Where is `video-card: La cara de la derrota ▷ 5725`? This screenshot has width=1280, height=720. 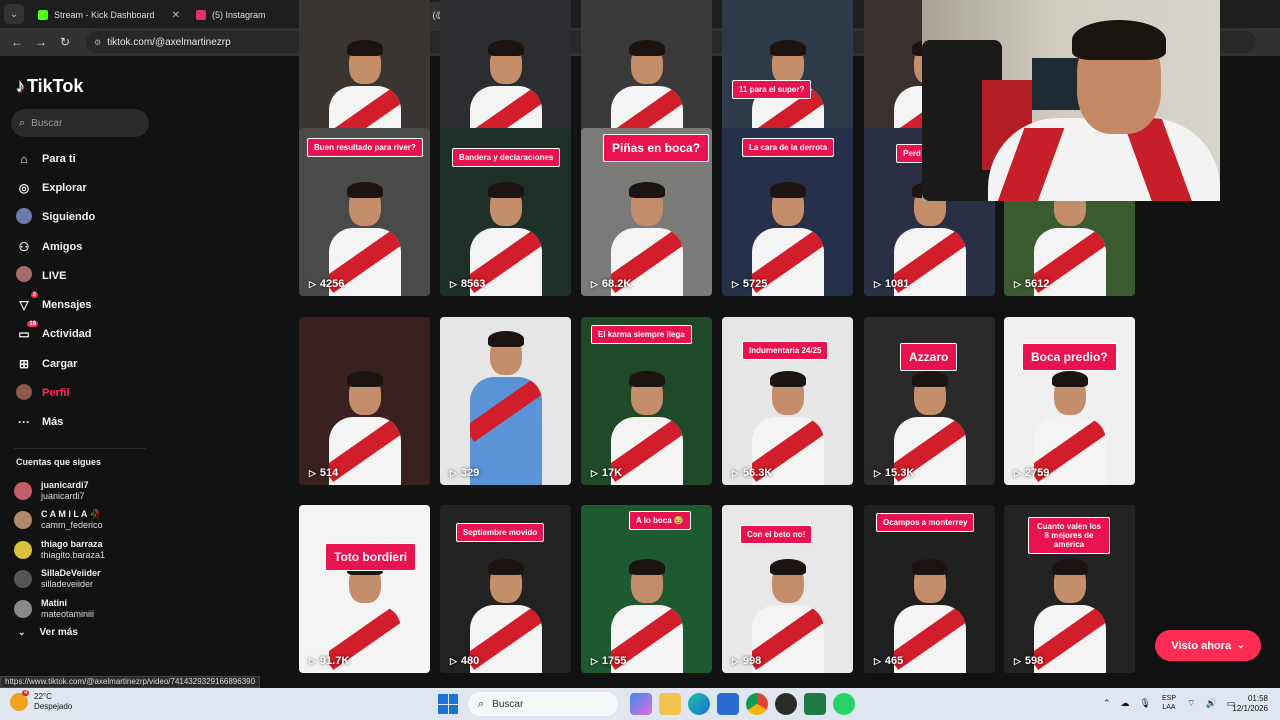
video-card: La cara de la derrota ▷ 5725 is located at coordinates (787, 212).